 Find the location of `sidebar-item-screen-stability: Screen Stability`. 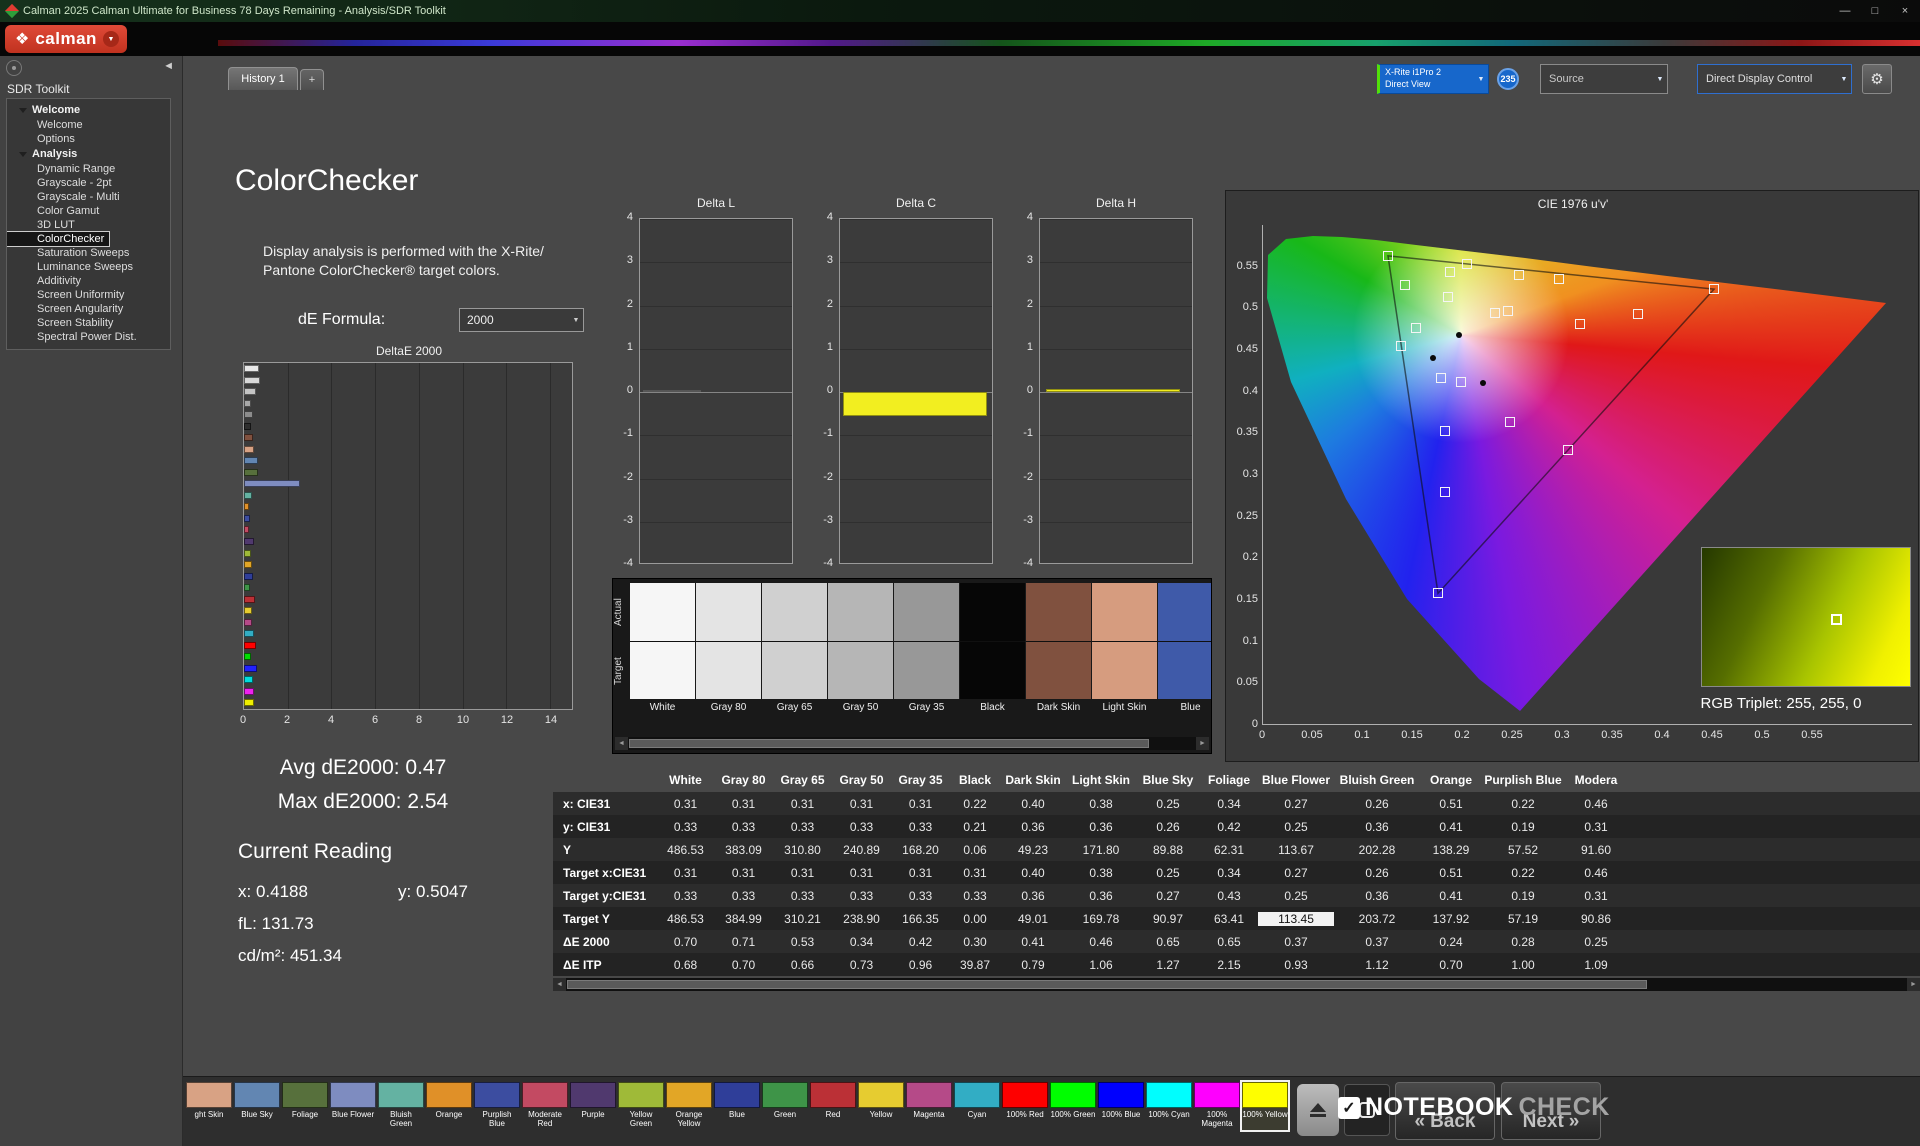

sidebar-item-screen-stability: Screen Stability is located at coordinates (88, 323).